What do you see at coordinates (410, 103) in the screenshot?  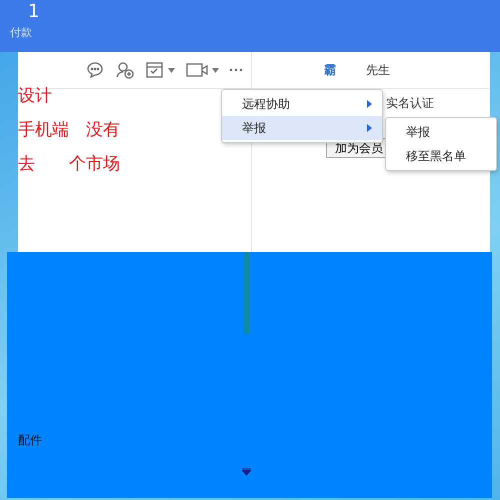 I see `verification-label: 实名认证` at bounding box center [410, 103].